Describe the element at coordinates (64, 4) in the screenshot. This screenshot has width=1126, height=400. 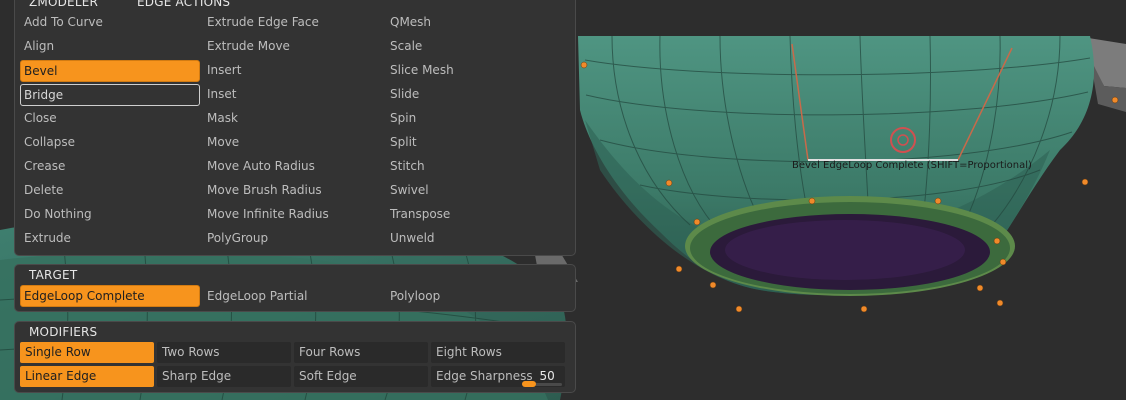
I see `zmodeler-title: ZMODELER` at that location.